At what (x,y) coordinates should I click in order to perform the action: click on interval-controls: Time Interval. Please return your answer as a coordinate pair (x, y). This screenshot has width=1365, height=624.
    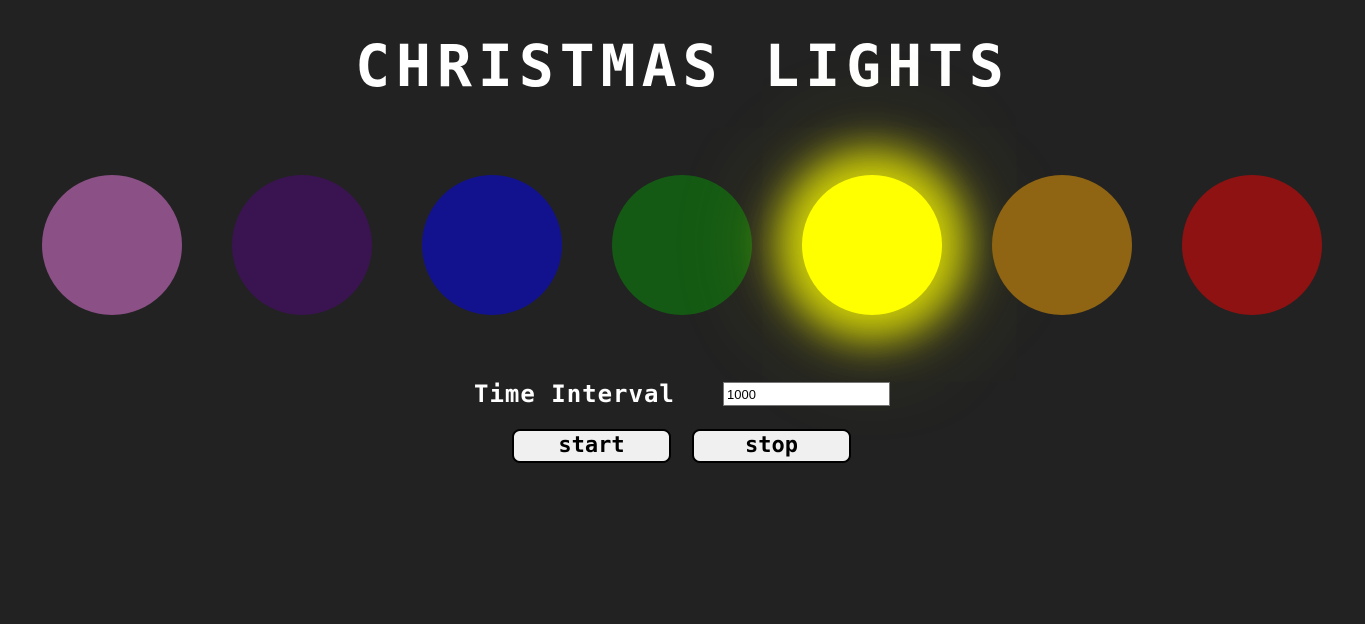
    Looking at the image, I should click on (682, 395).